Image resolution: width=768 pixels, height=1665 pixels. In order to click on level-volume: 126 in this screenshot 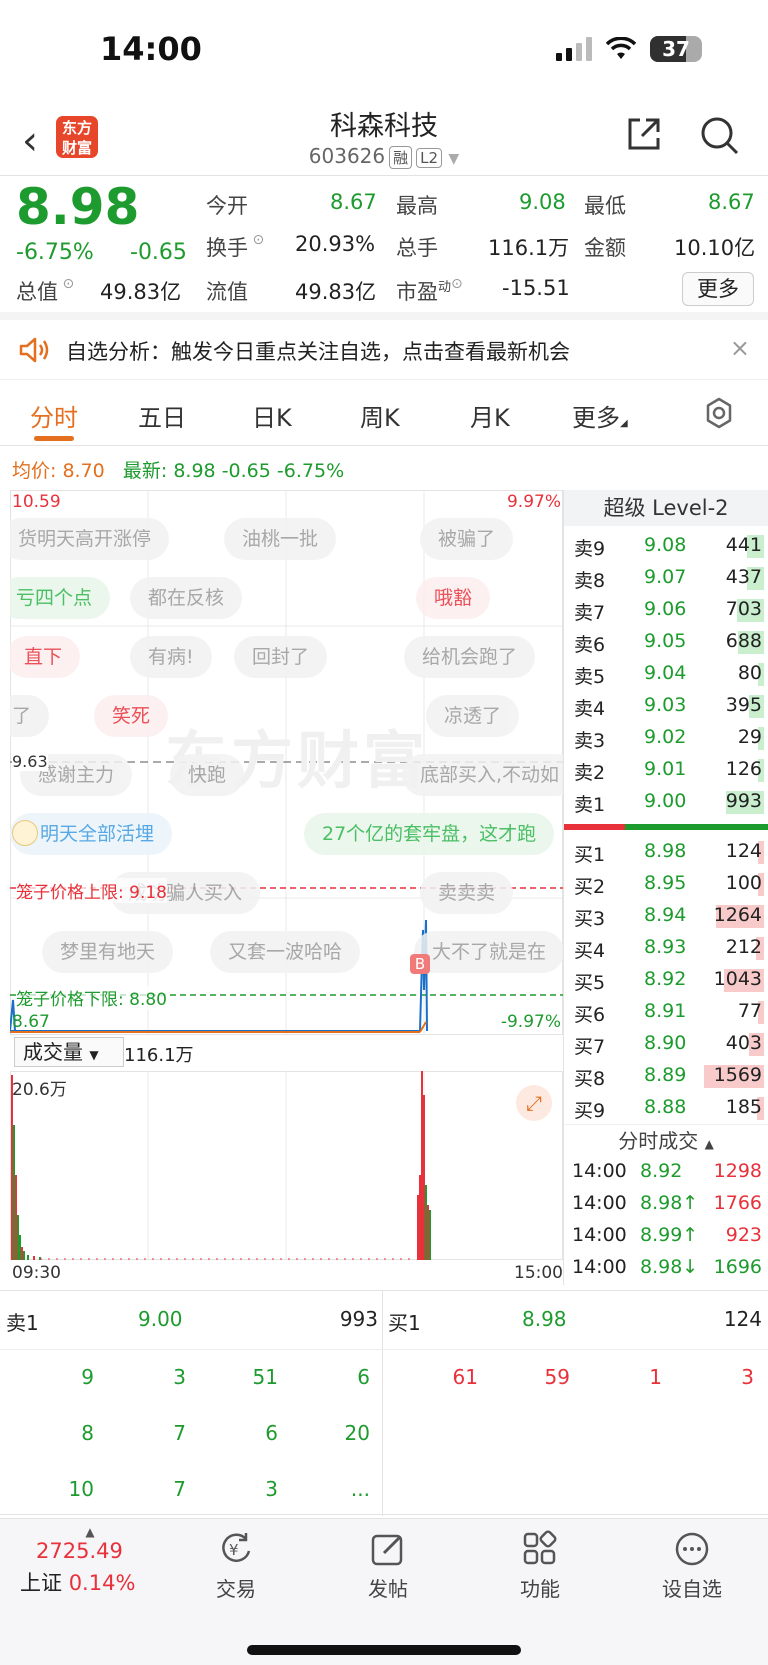, I will do `click(743, 769)`.